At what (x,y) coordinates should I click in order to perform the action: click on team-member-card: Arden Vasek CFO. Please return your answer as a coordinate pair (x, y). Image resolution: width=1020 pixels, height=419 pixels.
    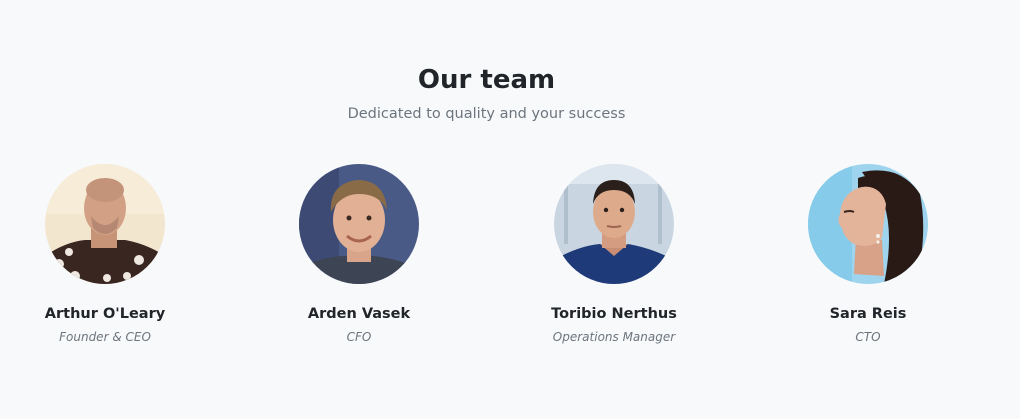
    Looking at the image, I should click on (359, 254).